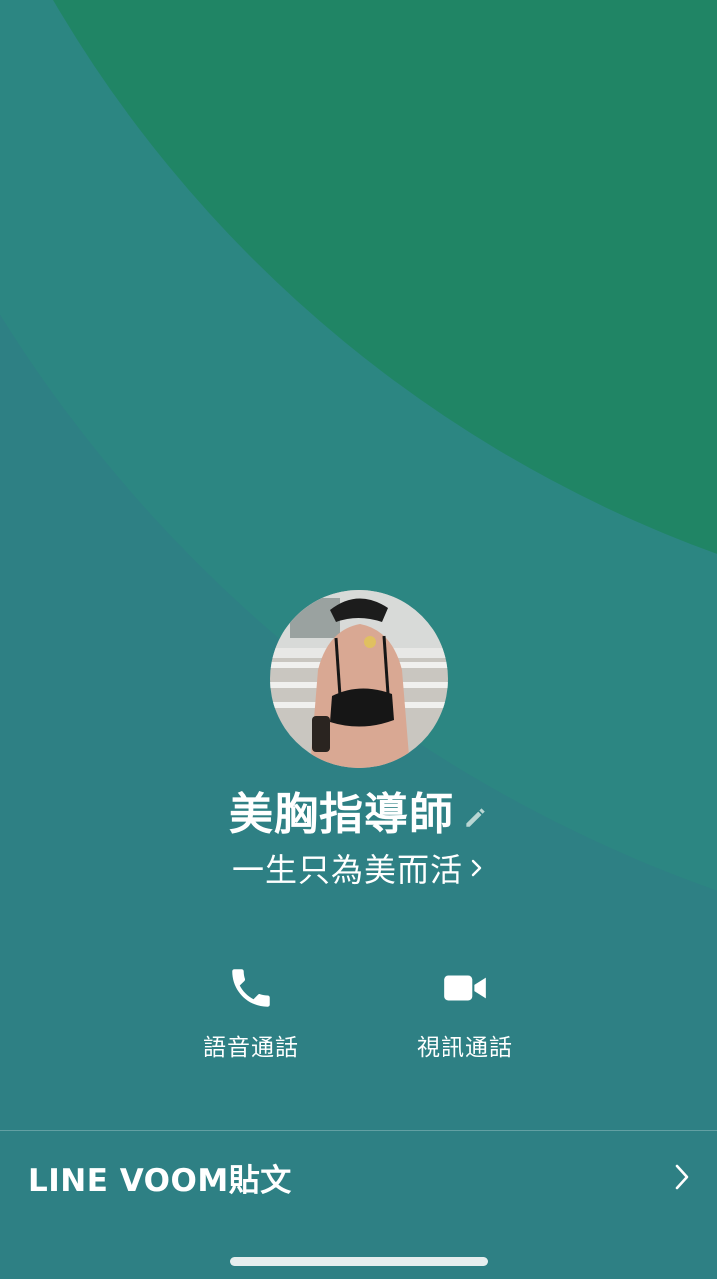  Describe the element at coordinates (465, 1012) in the screenshot. I see `video-call-button: 視訊通話` at that location.